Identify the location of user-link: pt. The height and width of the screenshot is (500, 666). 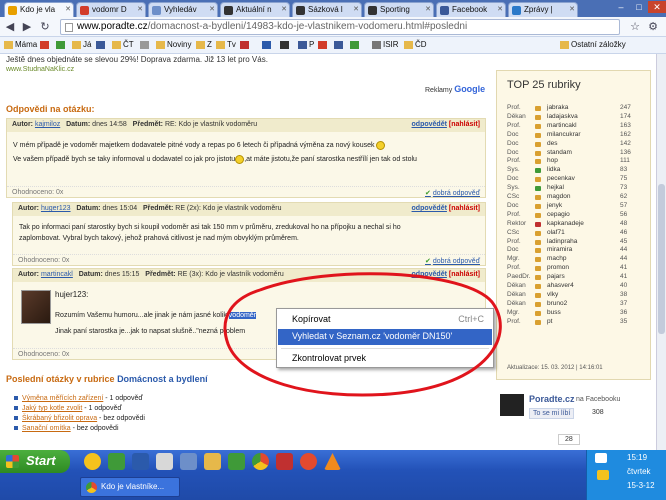
(549, 322).